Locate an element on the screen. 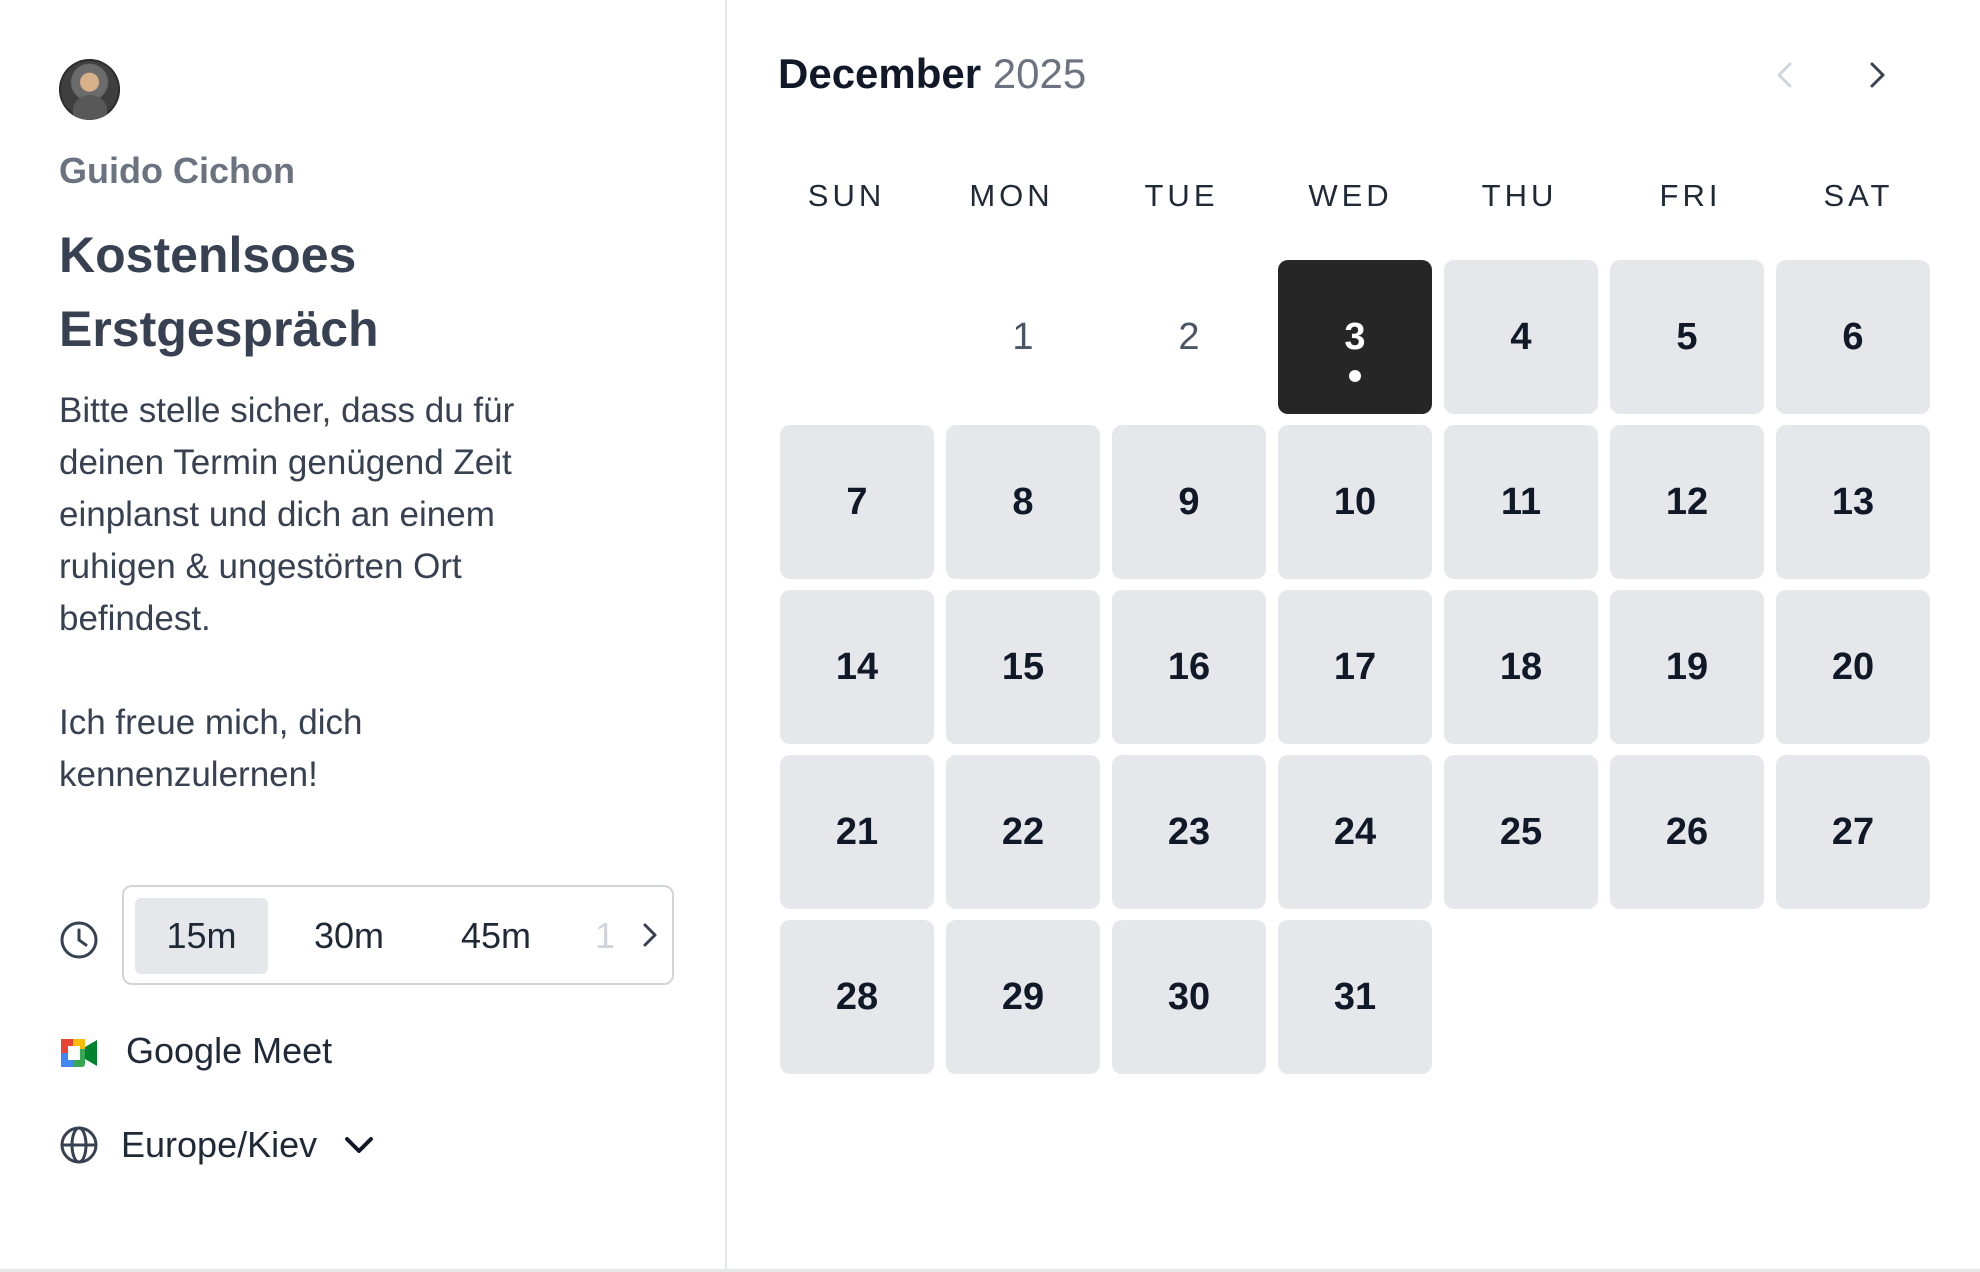 Image resolution: width=1980 pixels, height=1272 pixels. calendar-day: 28 is located at coordinates (857, 997).